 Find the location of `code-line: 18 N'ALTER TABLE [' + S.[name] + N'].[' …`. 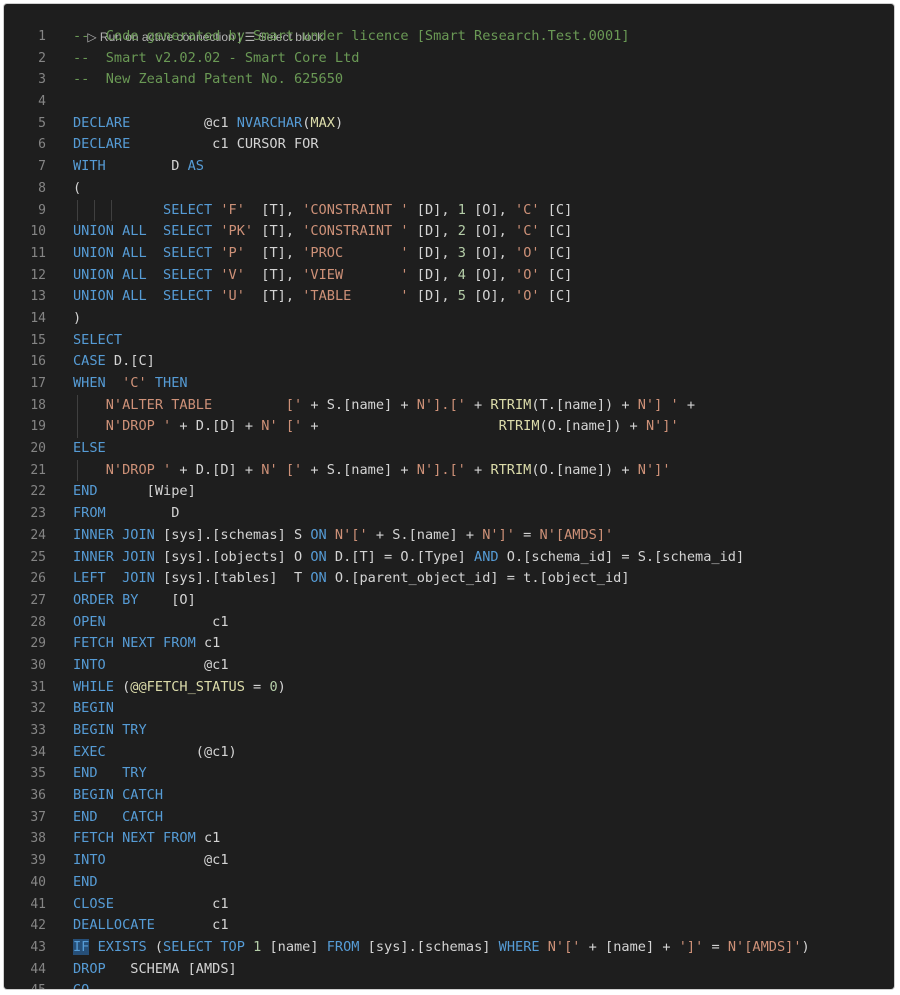

code-line: 18 N'ALTER TABLE [' + S.[name] + N'].[' … is located at coordinates (449, 405).